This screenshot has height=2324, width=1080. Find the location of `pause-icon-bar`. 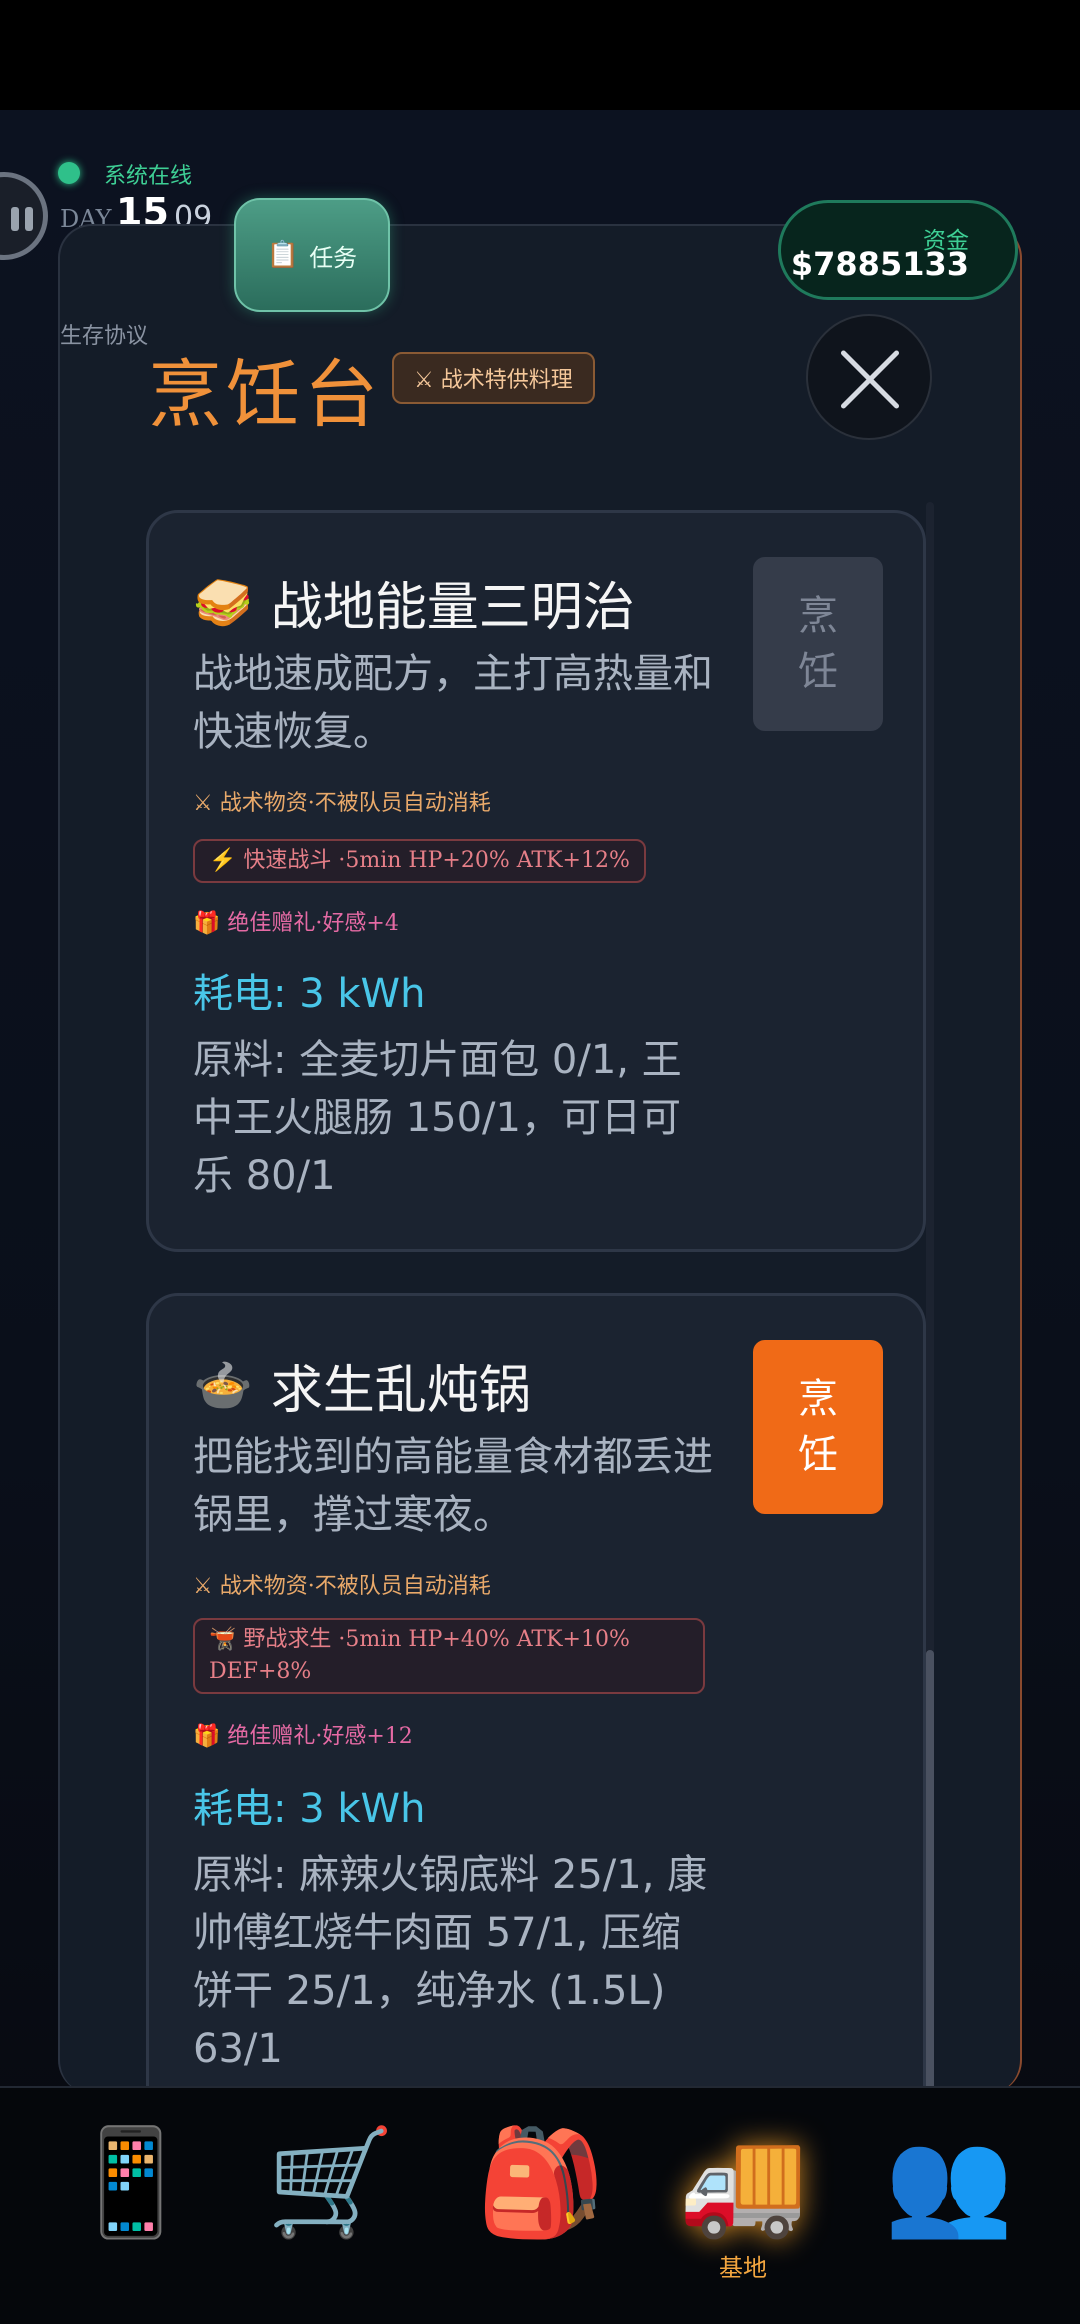

pause-icon-bar is located at coordinates (29, 219).